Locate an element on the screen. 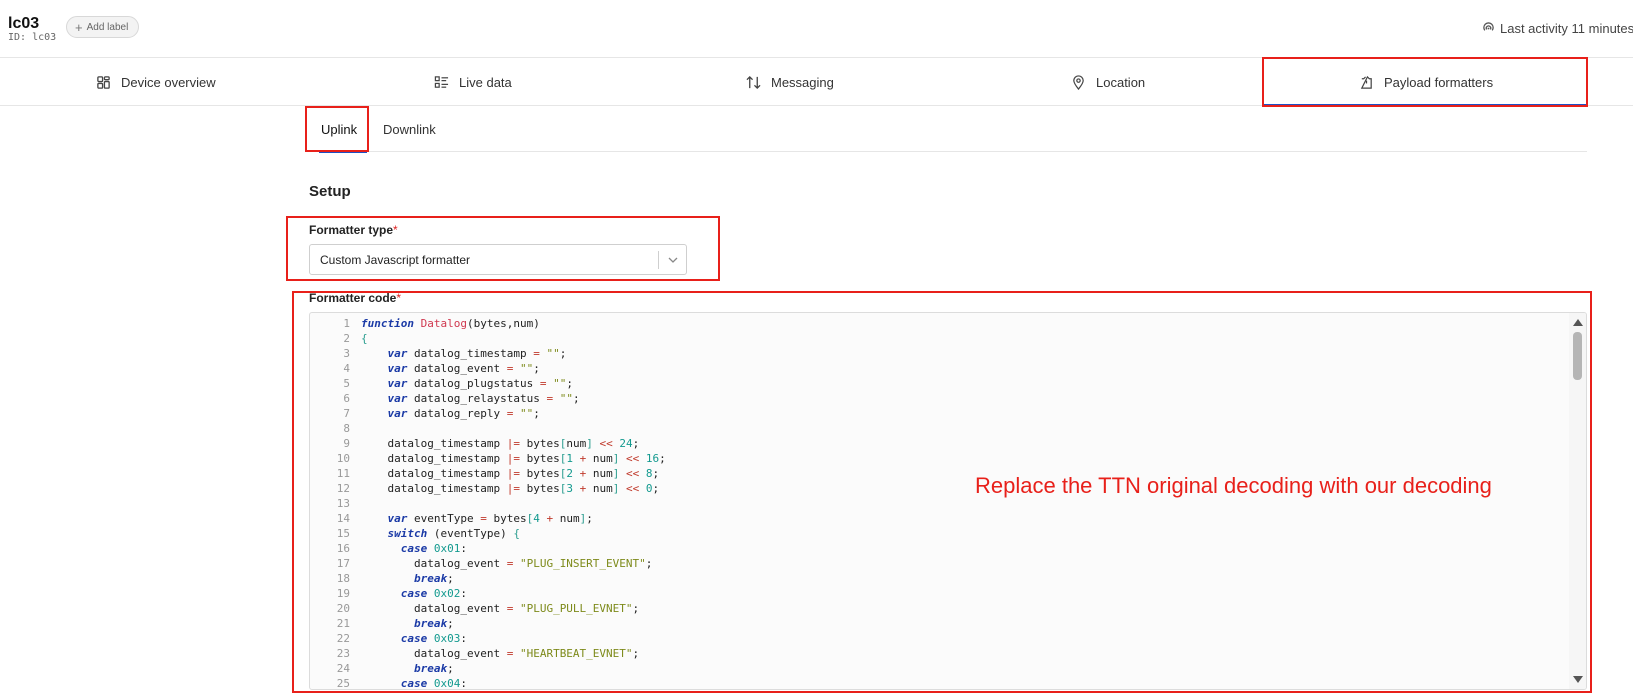 Image resolution: width=1633 pixels, height=700 pixels. device-id: ID: lc03 is located at coordinates (32, 37).